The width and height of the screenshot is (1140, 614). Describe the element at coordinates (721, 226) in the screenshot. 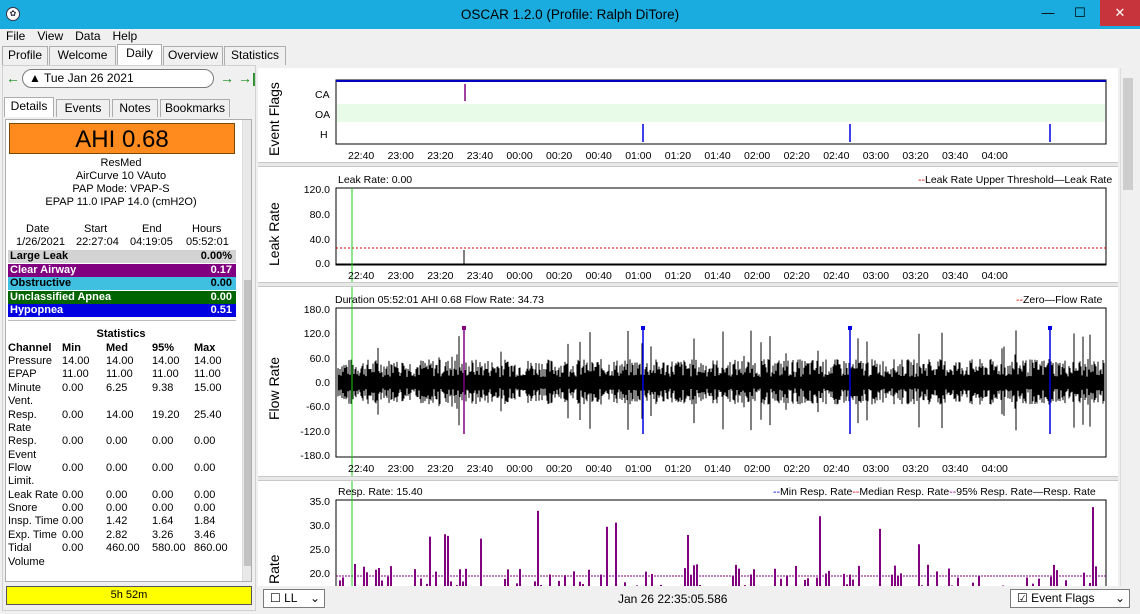

I see `leak-frame` at that location.